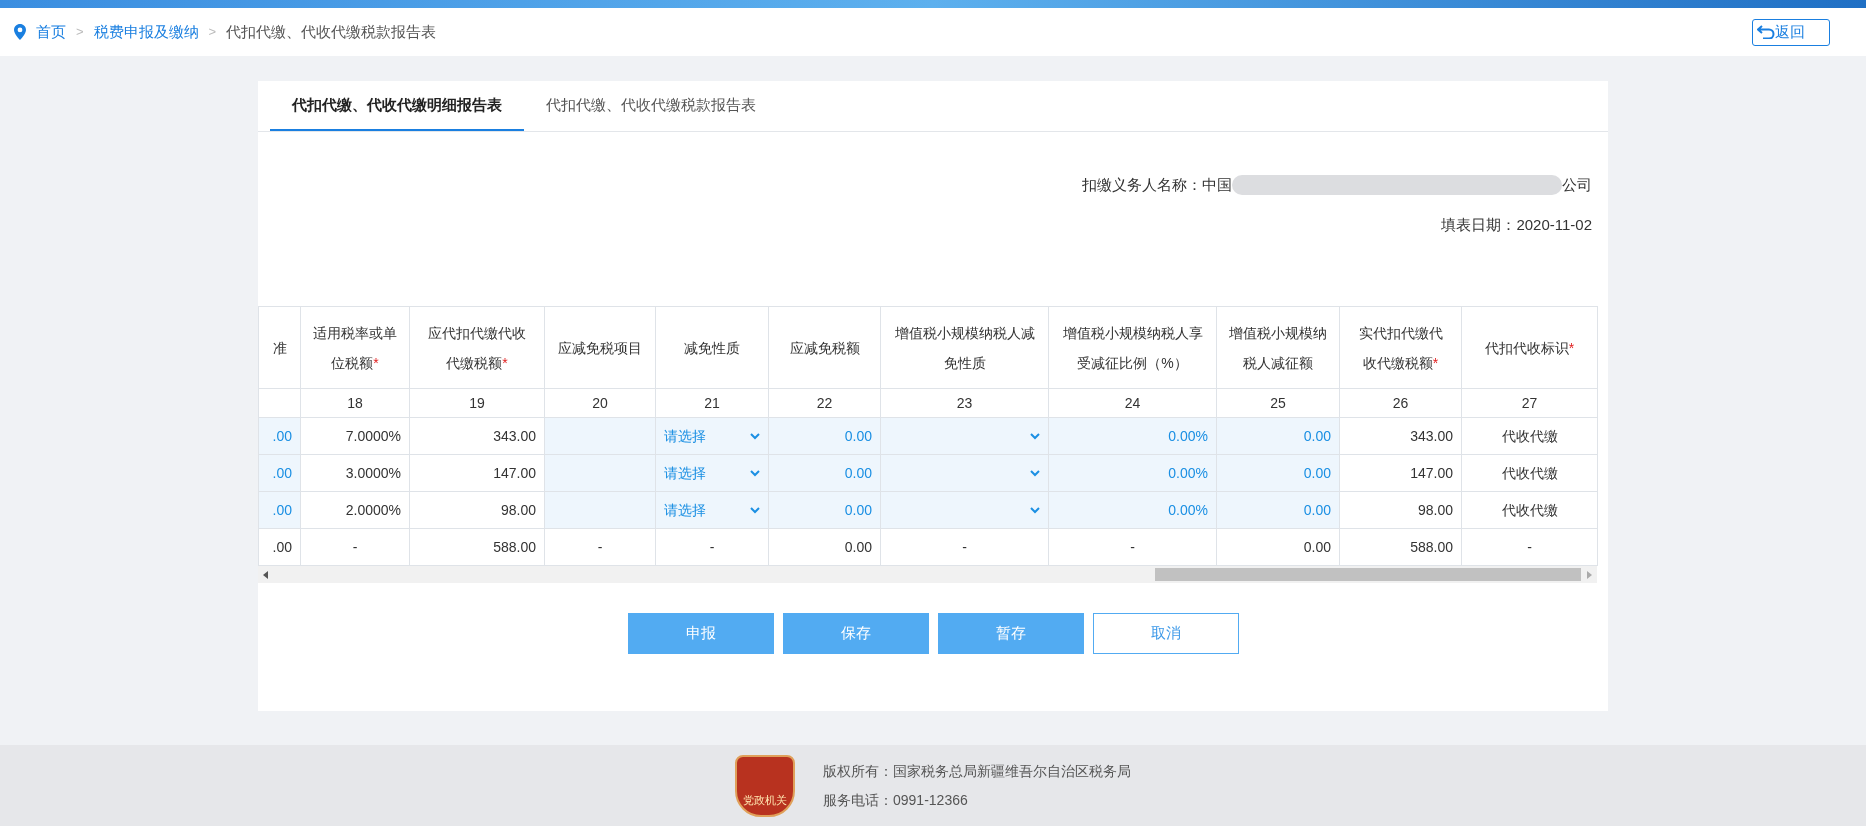 This screenshot has height=826, width=1866. What do you see at coordinates (1165, 633) in the screenshot?
I see `action-button: 取消` at bounding box center [1165, 633].